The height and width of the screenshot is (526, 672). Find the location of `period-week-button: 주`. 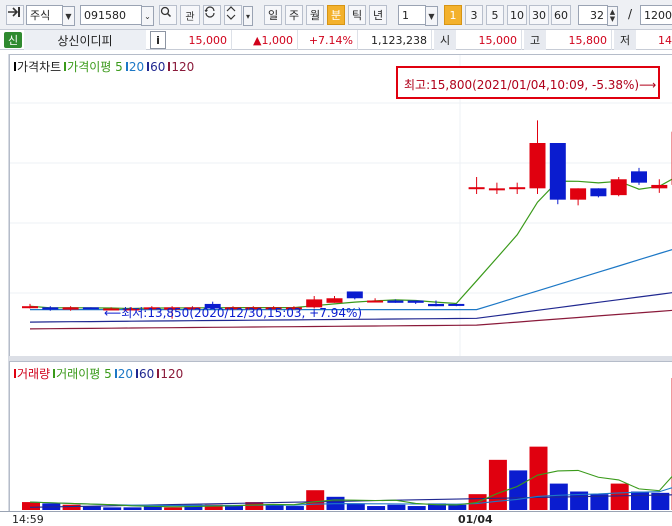

period-week-button: 주 is located at coordinates (294, 15).